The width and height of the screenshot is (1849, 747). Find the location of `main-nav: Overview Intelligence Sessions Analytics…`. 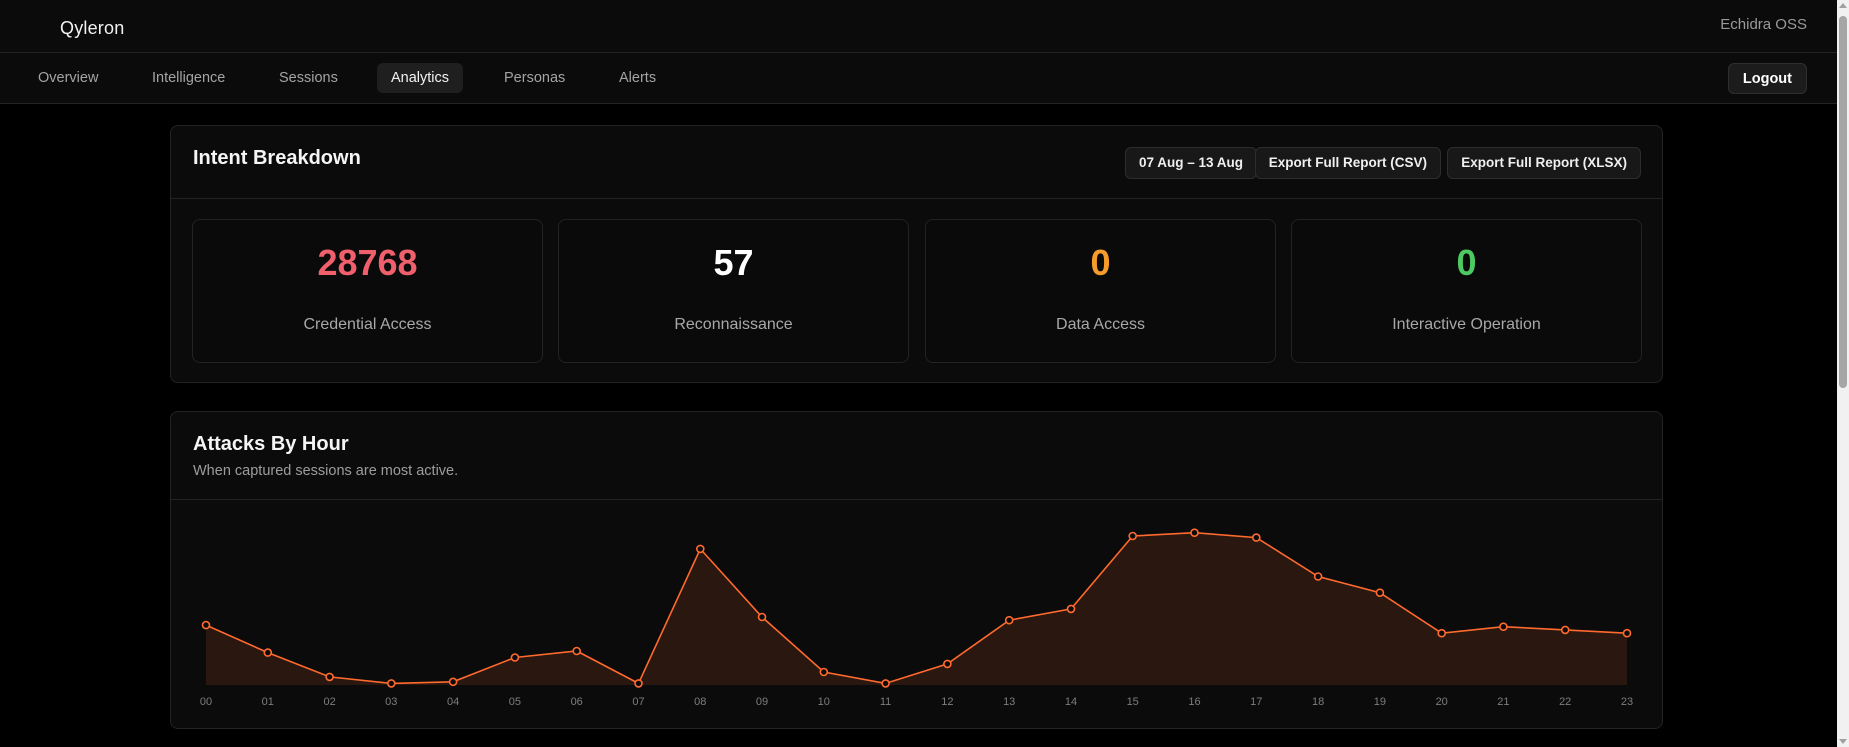

main-nav: Overview Intelligence Sessions Analytics… is located at coordinates (918, 78).